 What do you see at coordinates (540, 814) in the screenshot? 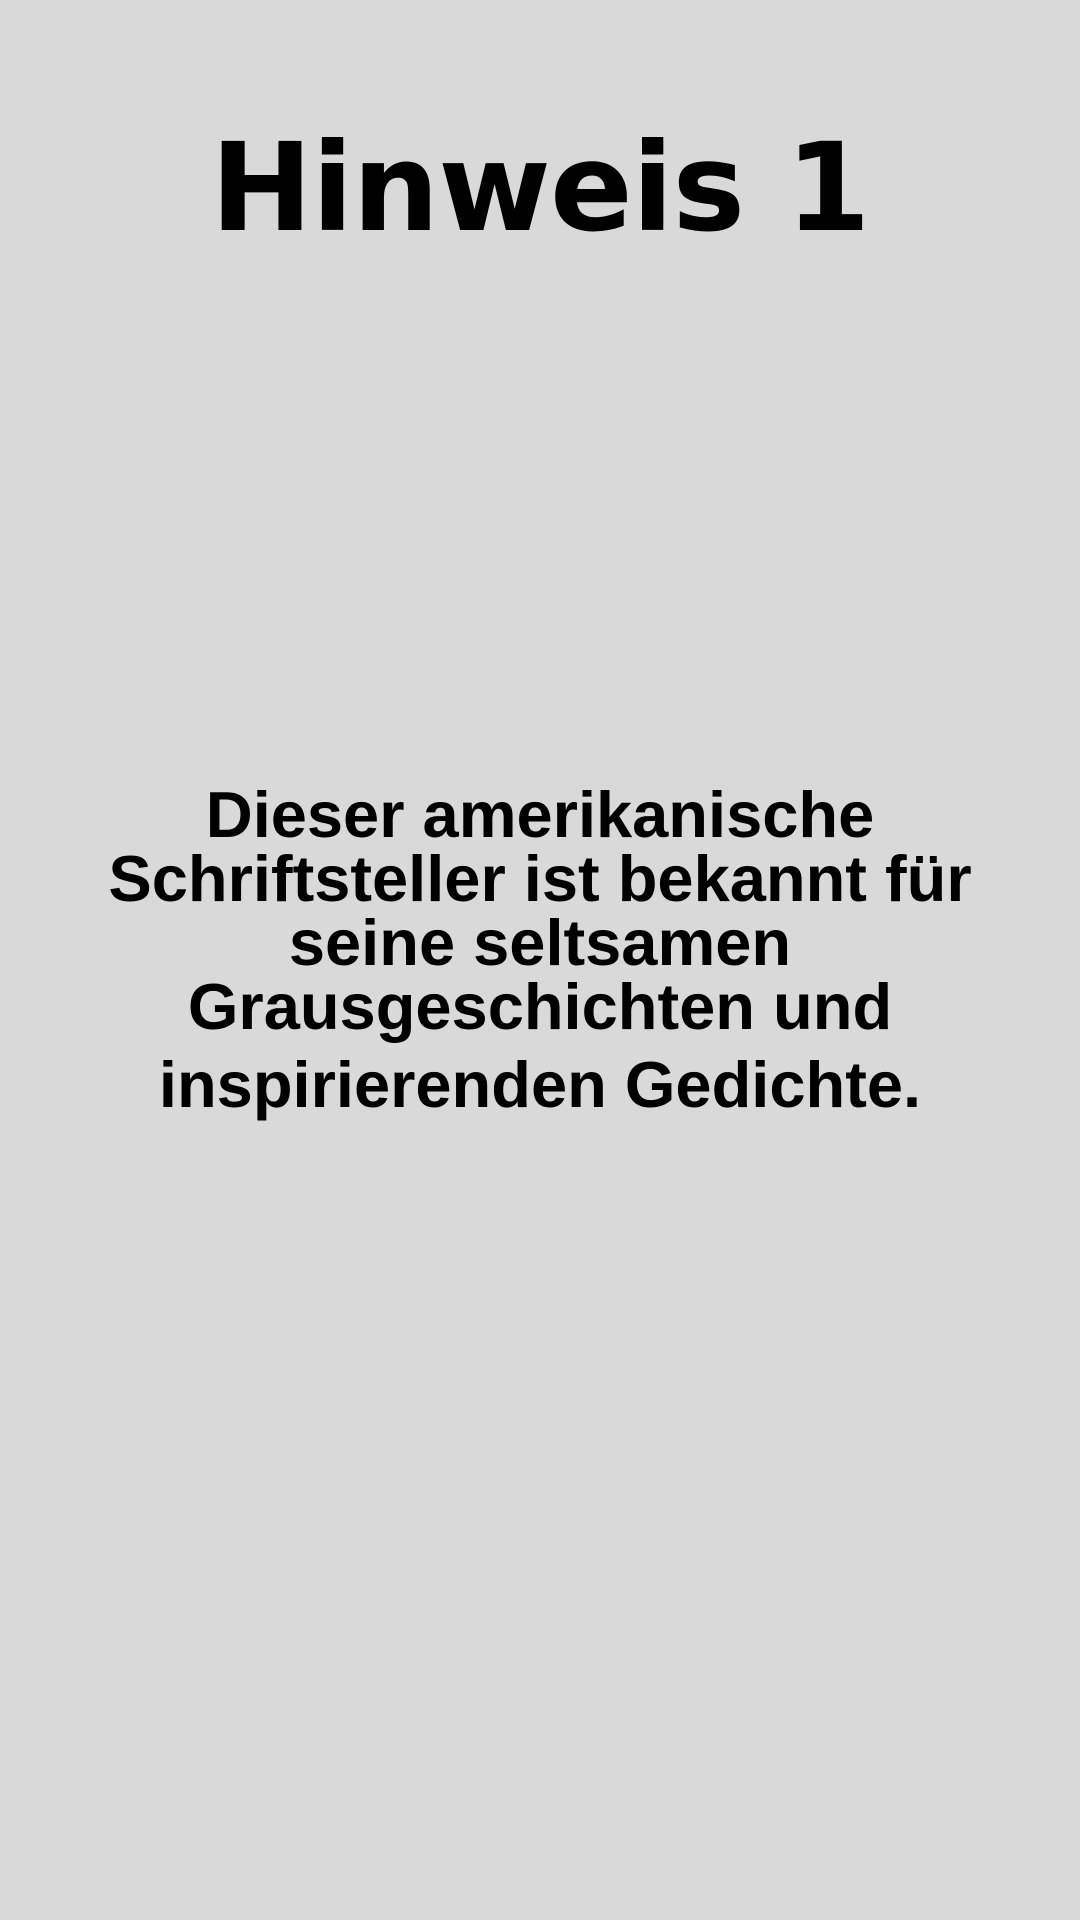
I see `hint-text-line: Dieser amerikanische` at bounding box center [540, 814].